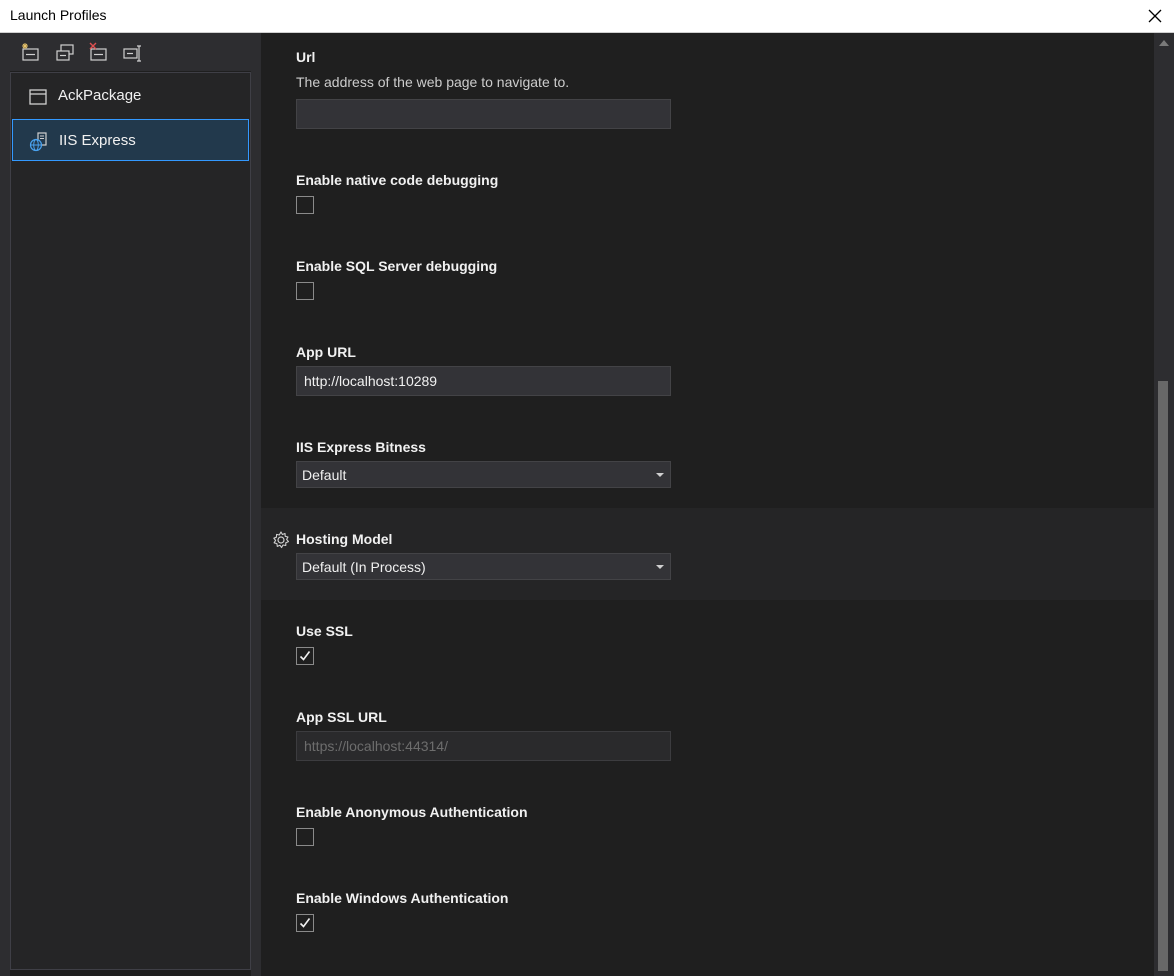 This screenshot has width=1174, height=976. Describe the element at coordinates (606, 898) in the screenshot. I see `windows-auth-setting: Enable Windows Authentication` at that location.